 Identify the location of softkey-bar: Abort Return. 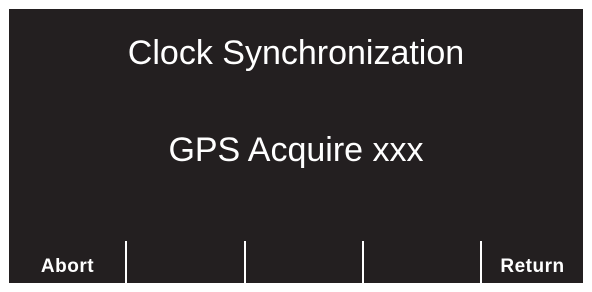
(296, 262).